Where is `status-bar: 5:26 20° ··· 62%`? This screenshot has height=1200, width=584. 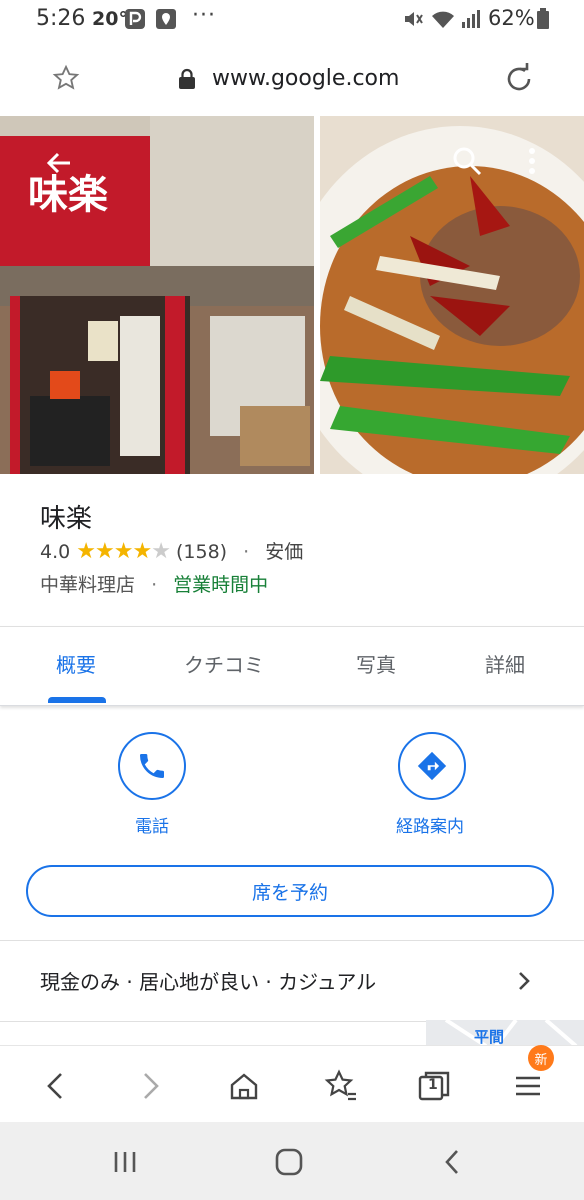 status-bar: 5:26 20° ··· 62% is located at coordinates (292, 20).